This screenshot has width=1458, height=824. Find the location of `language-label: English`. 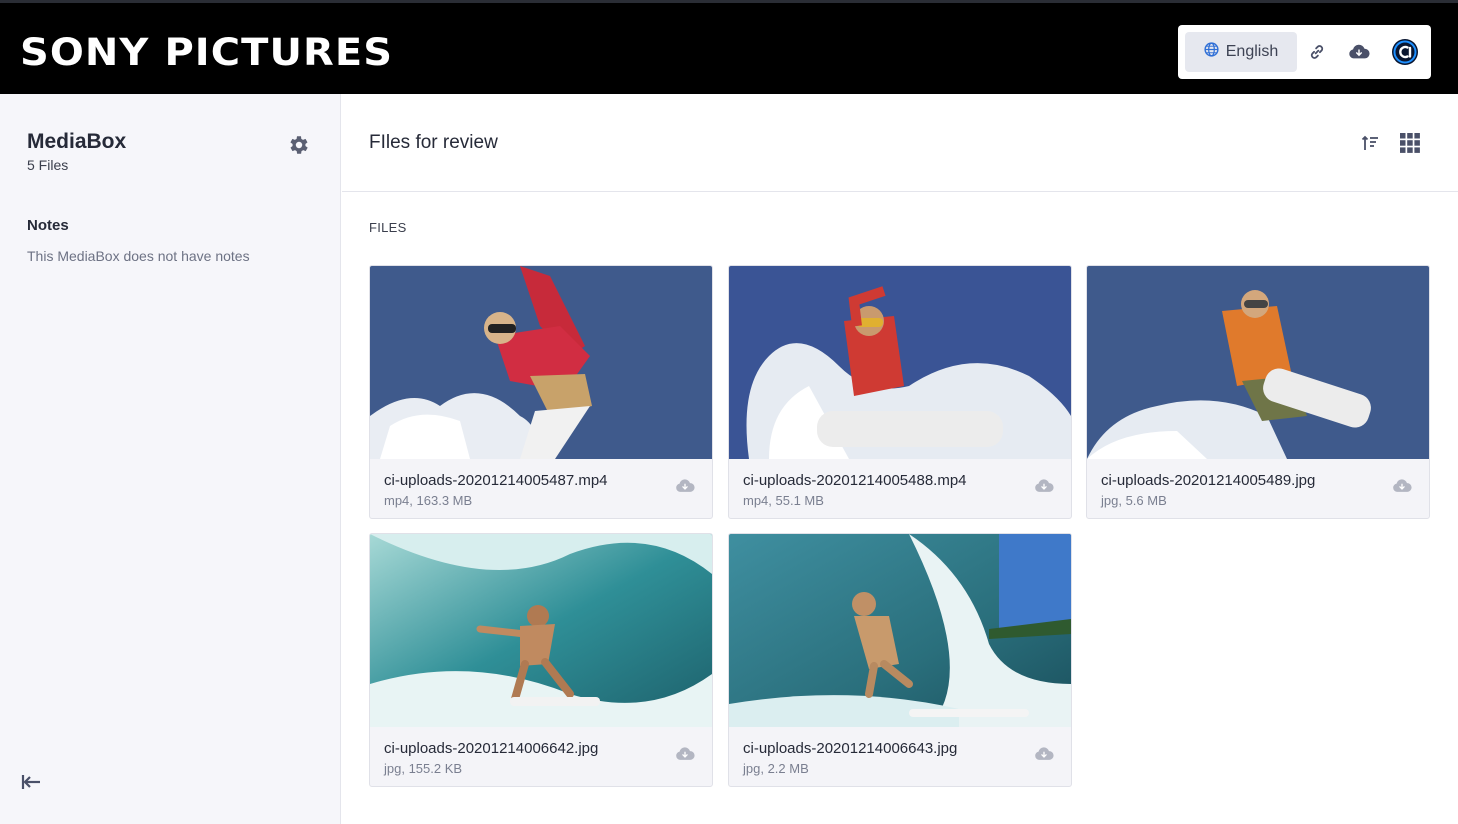

language-label: English is located at coordinates (1252, 51).